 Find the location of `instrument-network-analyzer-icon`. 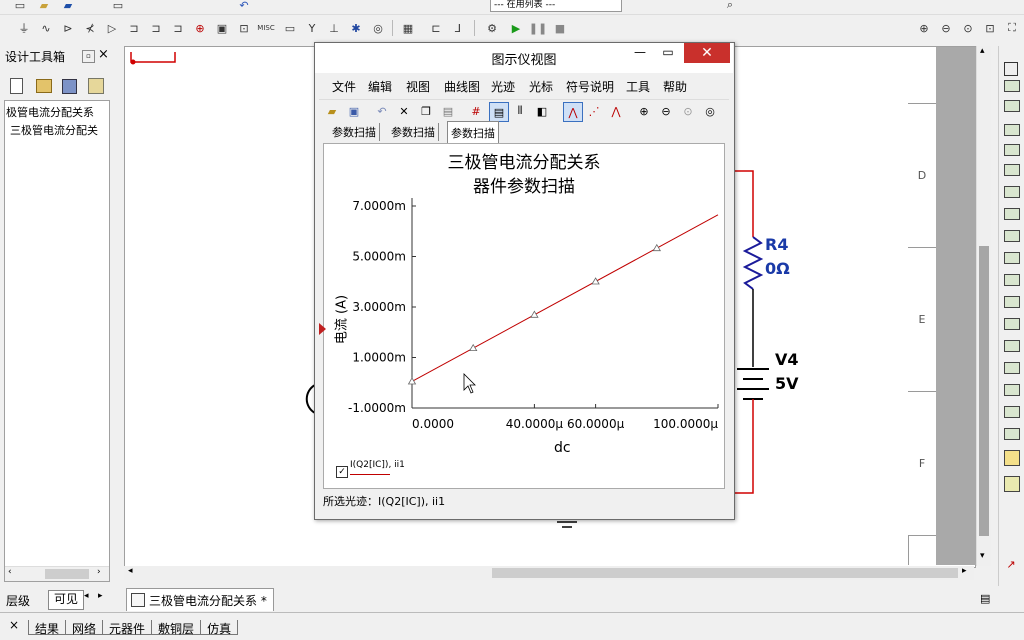

instrument-network-analyzer-icon is located at coordinates (1012, 346).